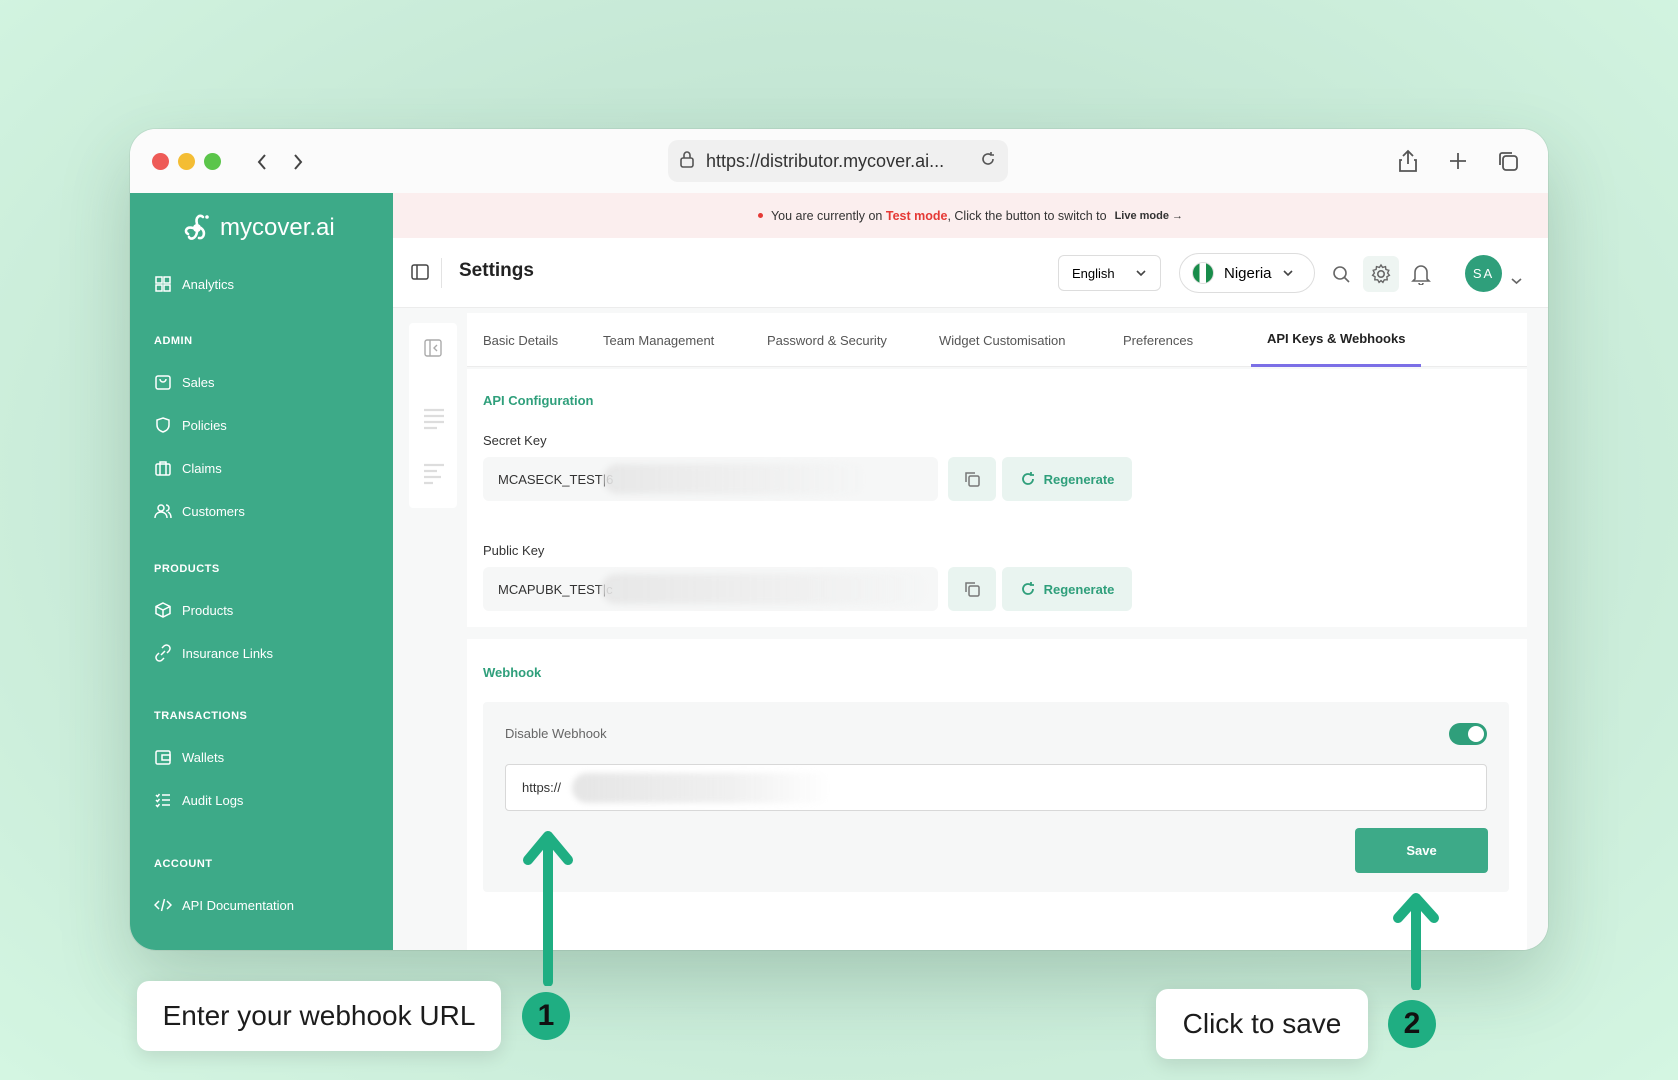 The width and height of the screenshot is (1678, 1080). Describe the element at coordinates (538, 400) in the screenshot. I see `api-configuration-title: API Configuration` at that location.